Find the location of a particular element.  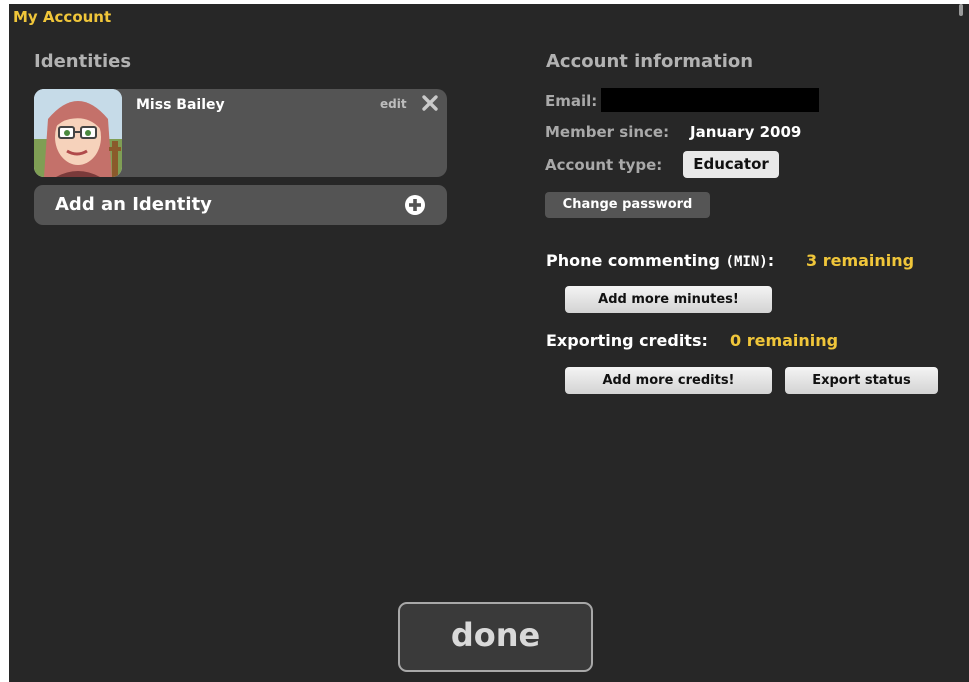

export-remaining: 0 remaining is located at coordinates (784, 340).